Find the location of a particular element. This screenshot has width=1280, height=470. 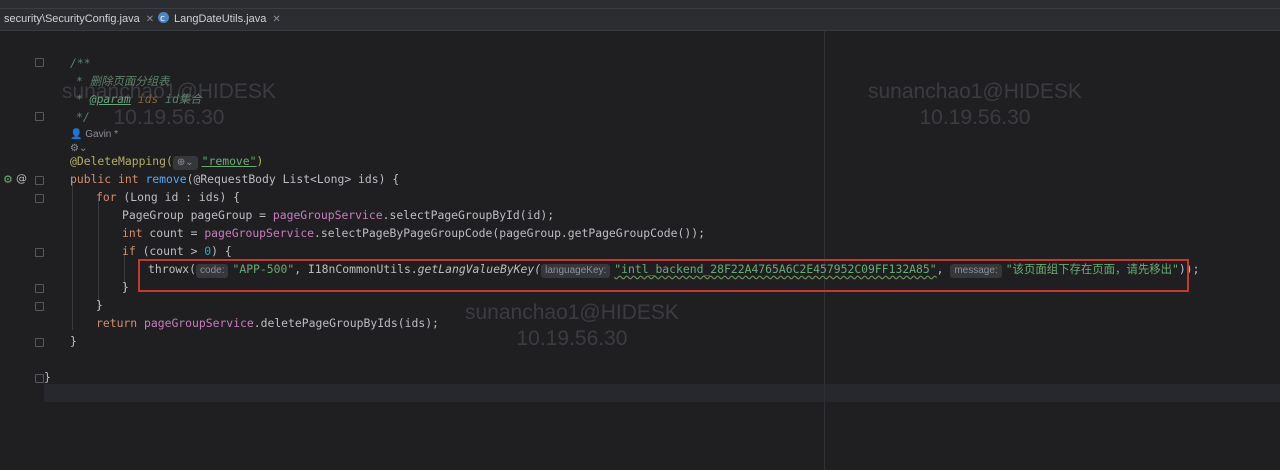

tab-security-config: security\SecurityConfig.java ✕ is located at coordinates (79, 19).